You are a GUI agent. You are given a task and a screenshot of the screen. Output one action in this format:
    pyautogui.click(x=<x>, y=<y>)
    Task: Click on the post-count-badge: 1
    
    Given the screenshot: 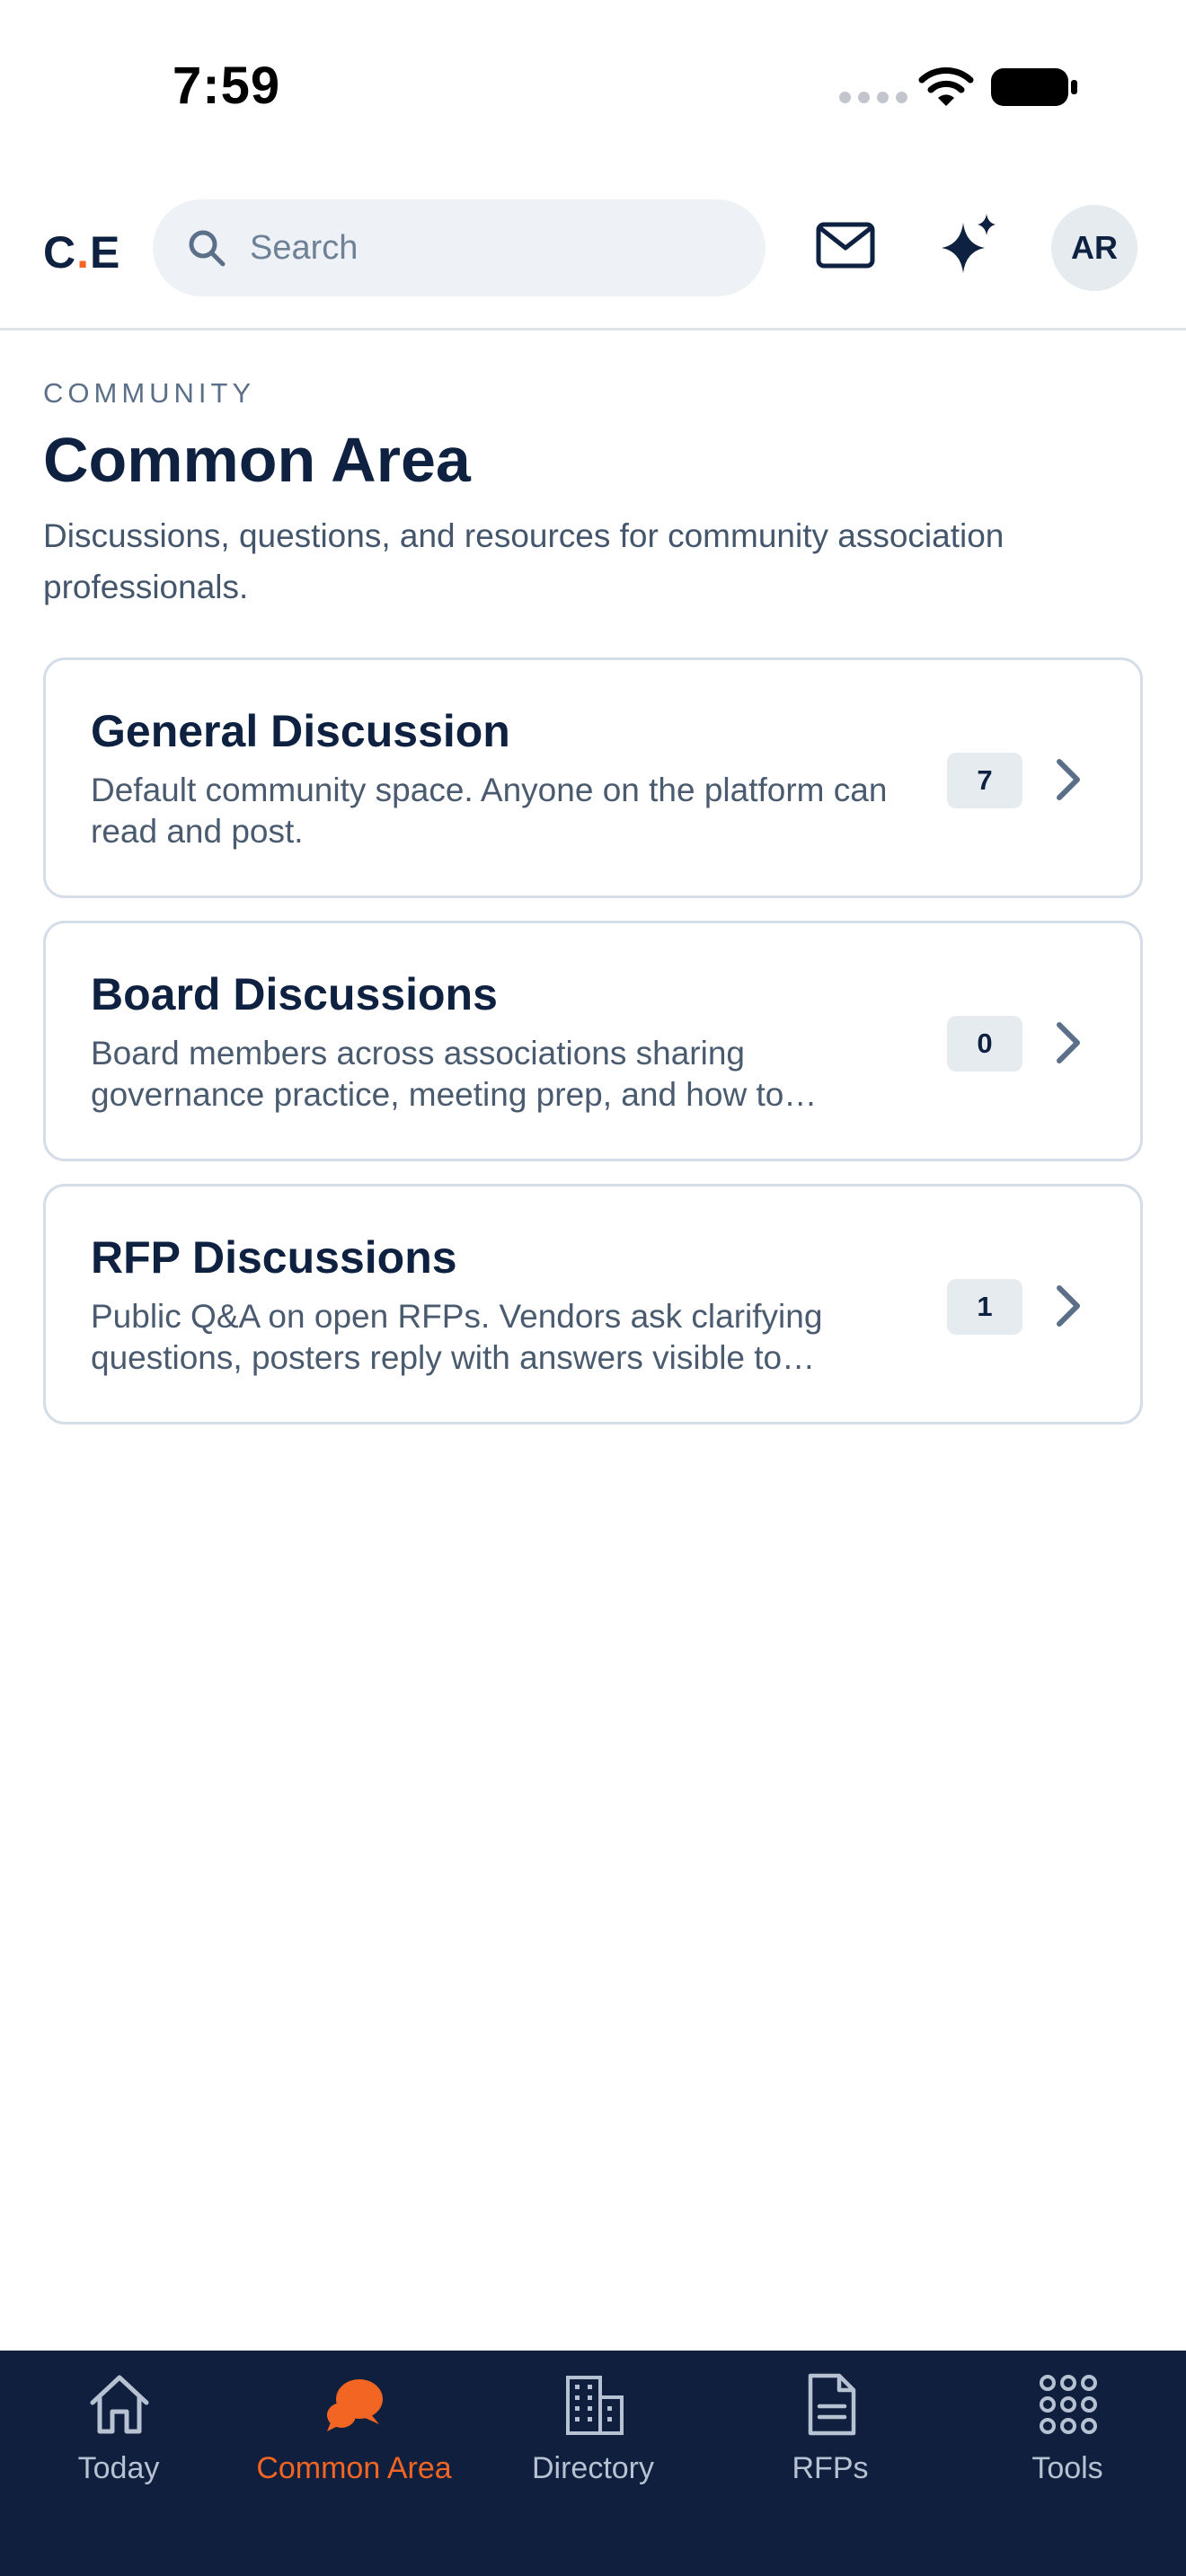 What is the action you would take?
    pyautogui.click(x=984, y=1307)
    